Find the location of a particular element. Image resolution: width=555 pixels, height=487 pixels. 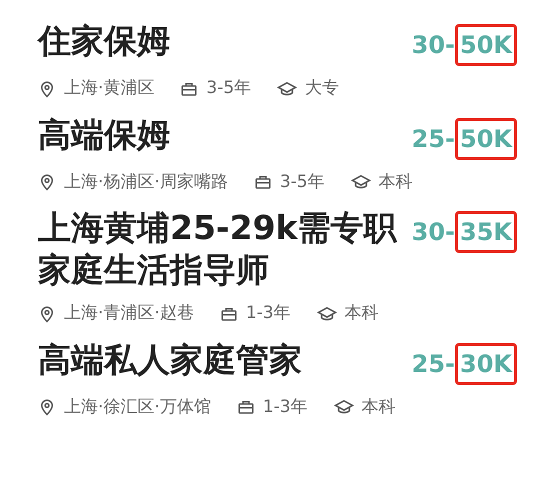

job-title: 住家保姆 is located at coordinates (104, 41).